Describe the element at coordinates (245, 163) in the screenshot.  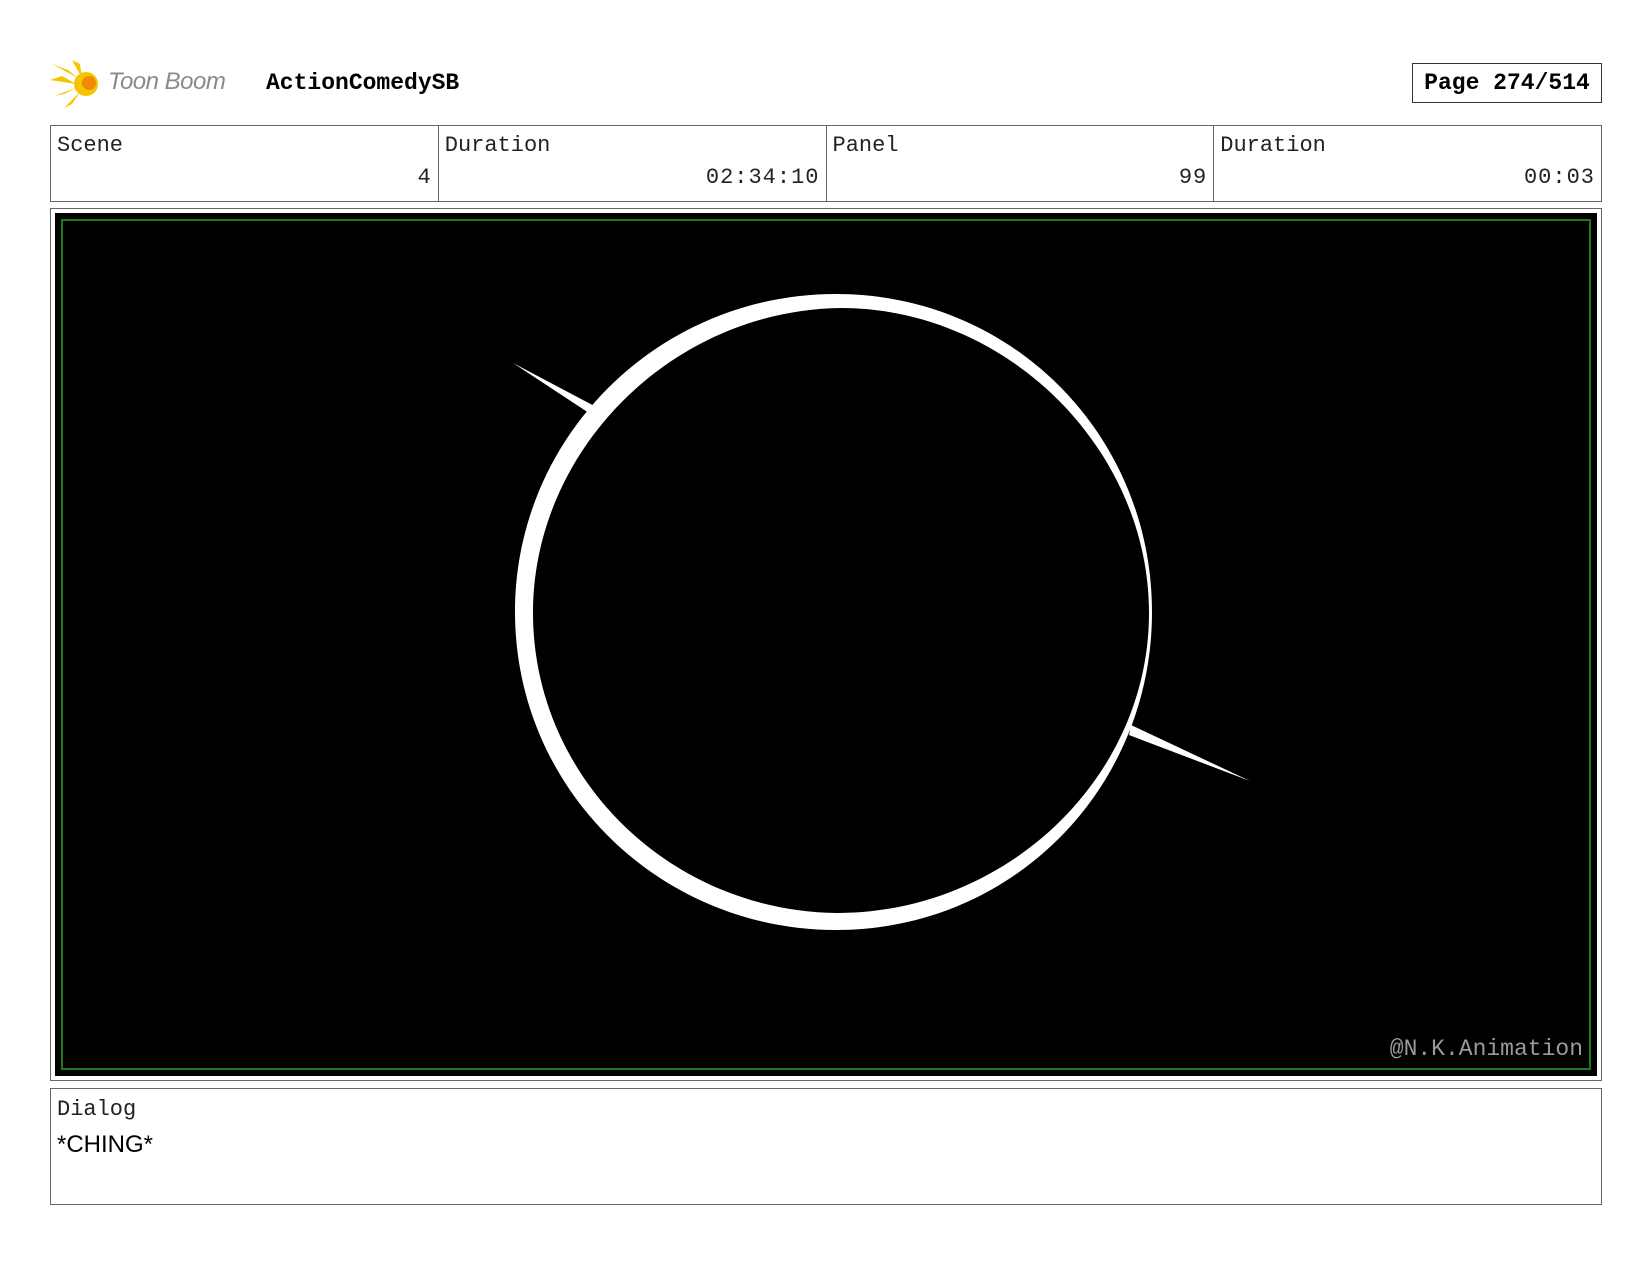
I see `scene-cell: Scene 4` at that location.